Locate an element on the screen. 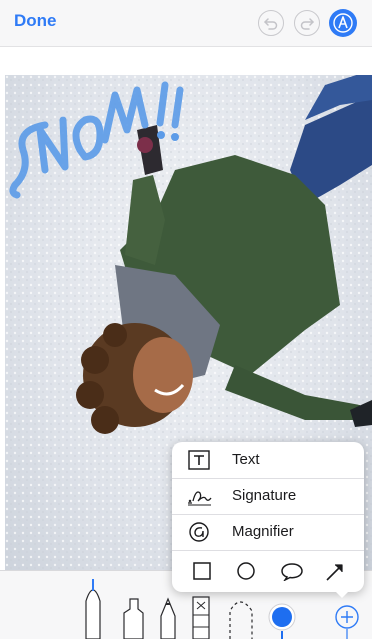 The height and width of the screenshot is (644, 372). menu-item-signature: Signature is located at coordinates (268, 496).